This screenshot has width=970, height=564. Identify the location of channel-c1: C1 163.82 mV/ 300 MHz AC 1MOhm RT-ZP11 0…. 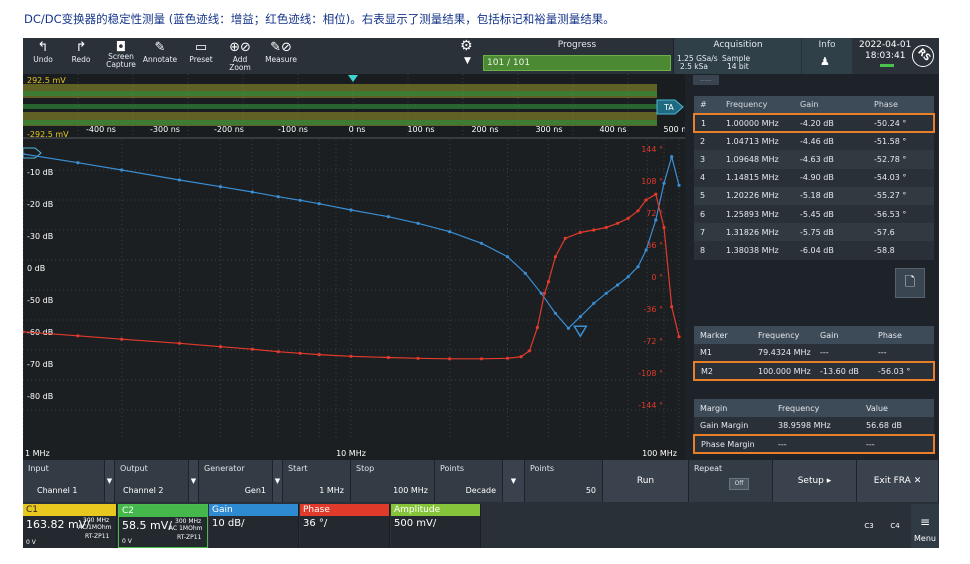
(70, 526).